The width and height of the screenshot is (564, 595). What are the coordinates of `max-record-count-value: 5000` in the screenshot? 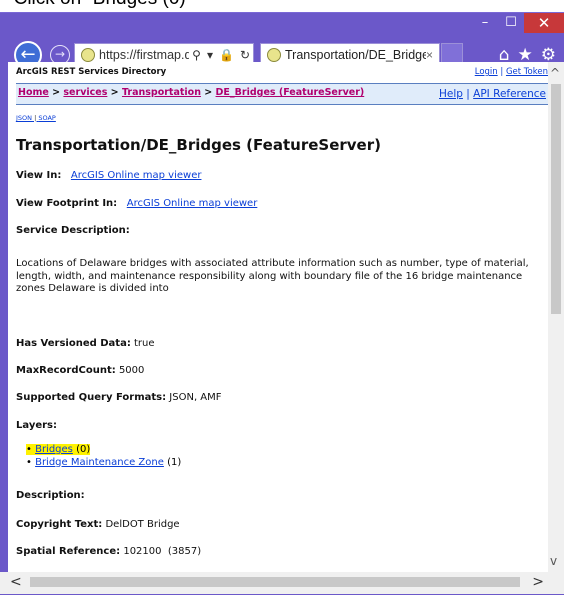 It's located at (131, 370).